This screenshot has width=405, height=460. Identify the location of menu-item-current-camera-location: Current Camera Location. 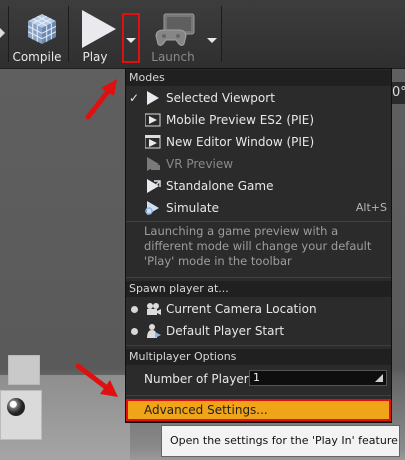
(258, 309).